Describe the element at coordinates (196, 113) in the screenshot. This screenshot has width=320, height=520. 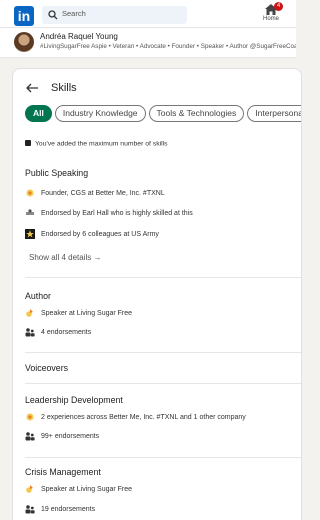
I see `tab-tools-technologies: Tools & Technologies` at that location.